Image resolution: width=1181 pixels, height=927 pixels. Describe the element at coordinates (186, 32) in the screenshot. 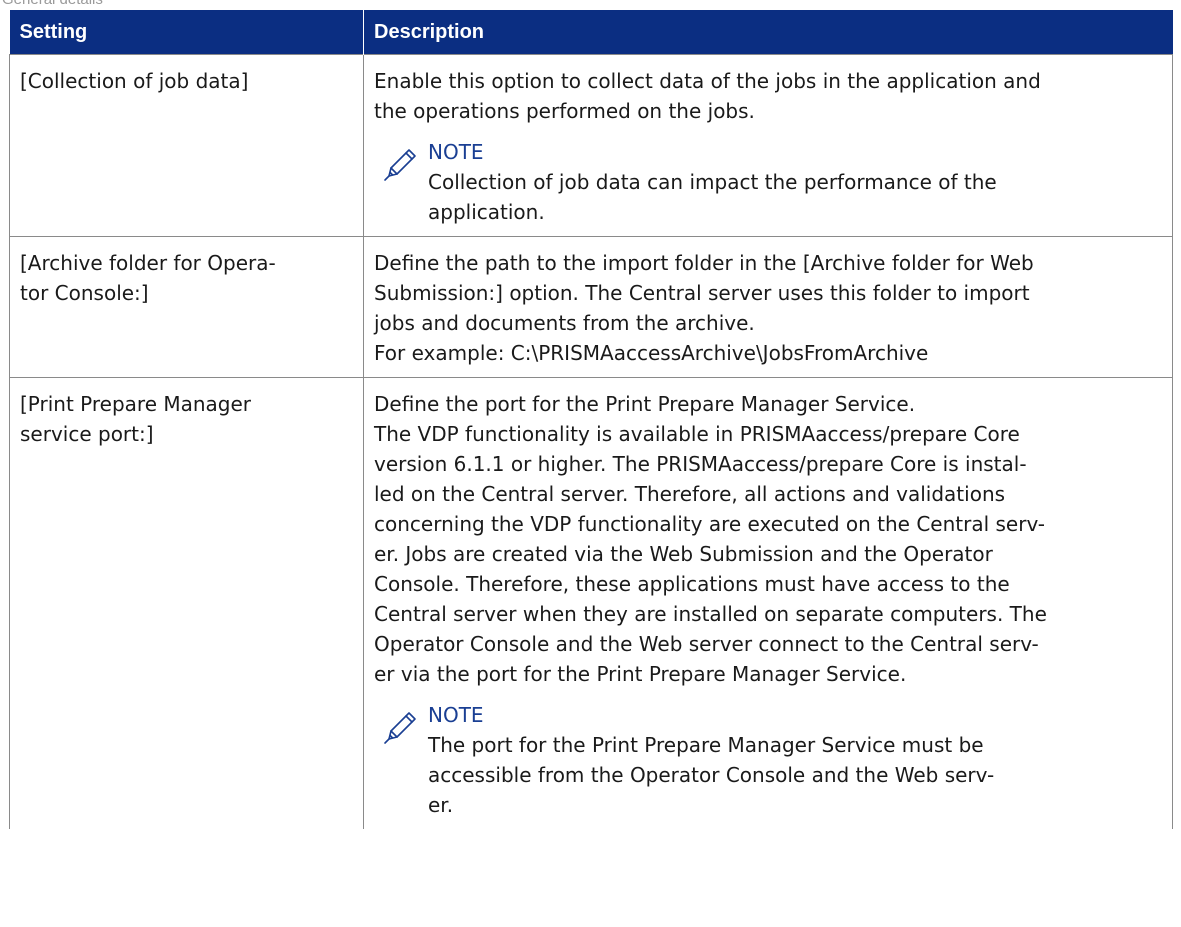

I see `column-header-setting: Setting` at that location.